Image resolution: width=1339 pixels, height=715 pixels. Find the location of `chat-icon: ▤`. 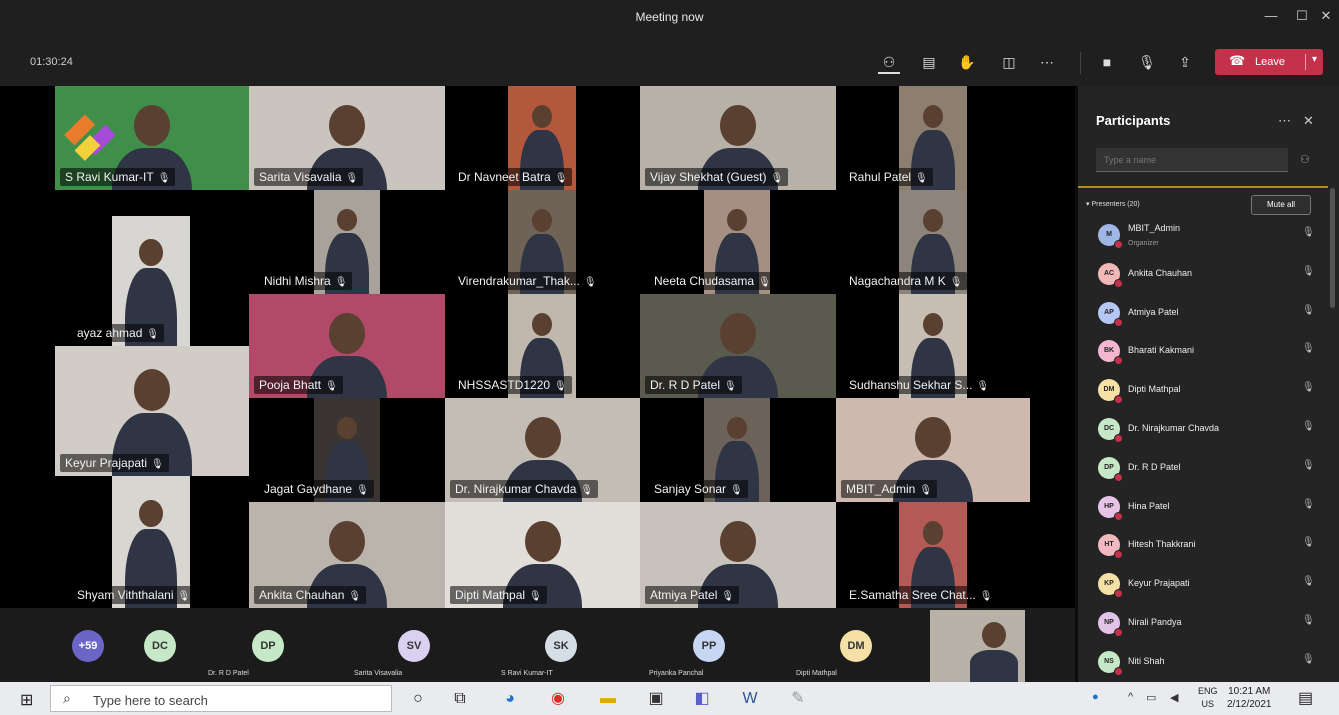

chat-icon: ▤ is located at coordinates (929, 62).